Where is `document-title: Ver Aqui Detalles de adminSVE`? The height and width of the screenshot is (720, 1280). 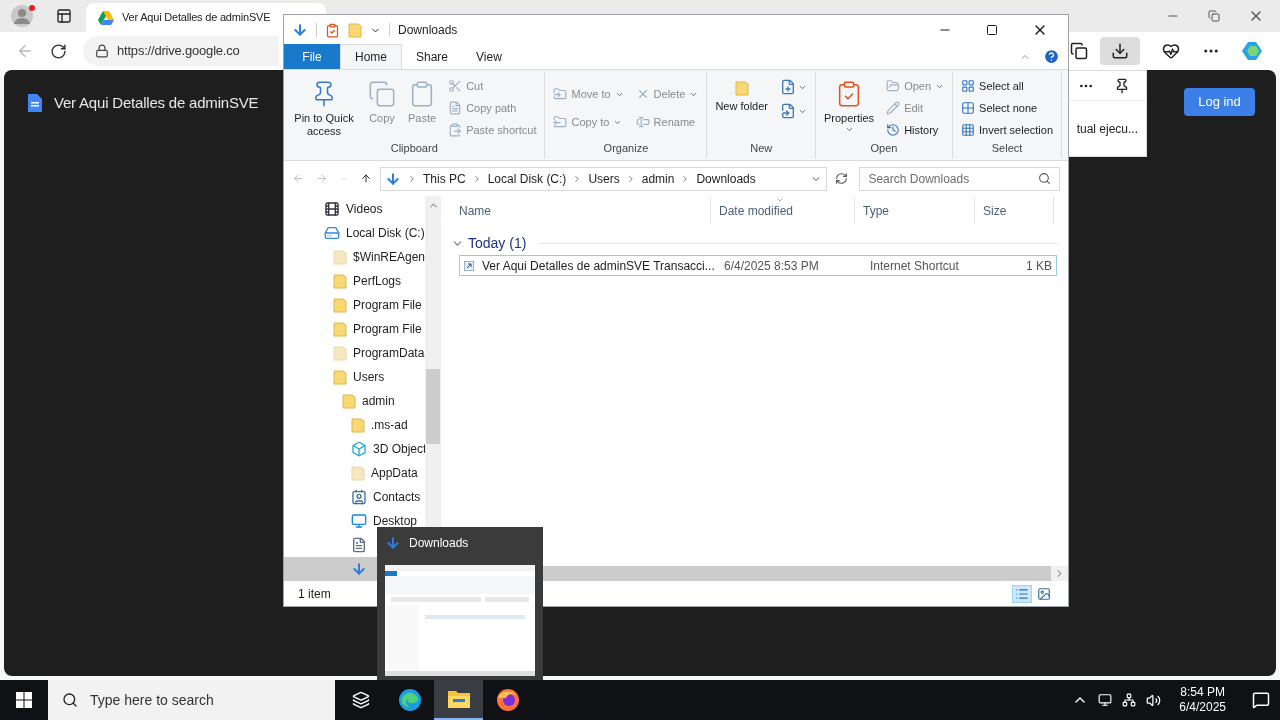
document-title: Ver Aqui Detalles de adminSVE is located at coordinates (156, 103).